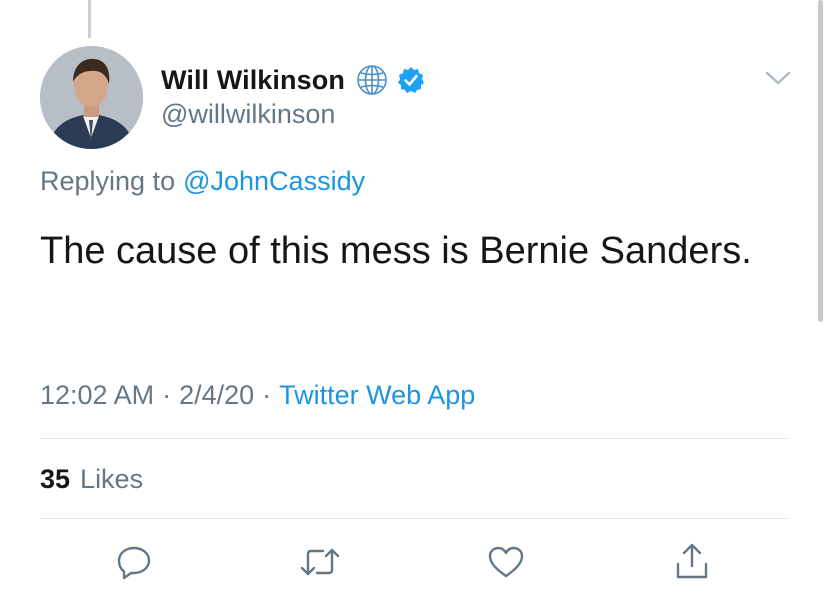 This screenshot has height=598, width=827. Describe the element at coordinates (91, 97) in the screenshot. I see `avatar` at that location.